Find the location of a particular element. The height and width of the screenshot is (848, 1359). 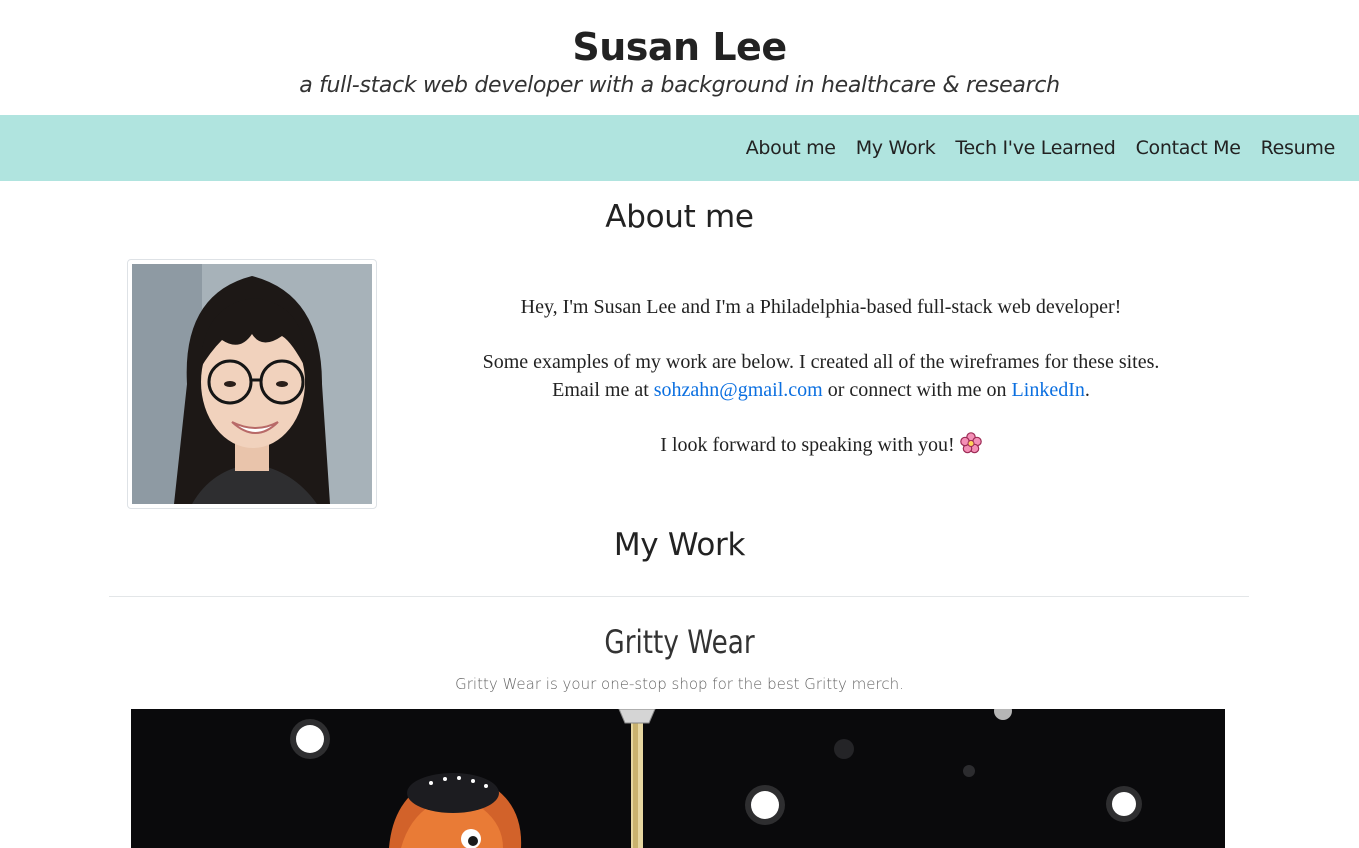

period: . is located at coordinates (1087, 390).